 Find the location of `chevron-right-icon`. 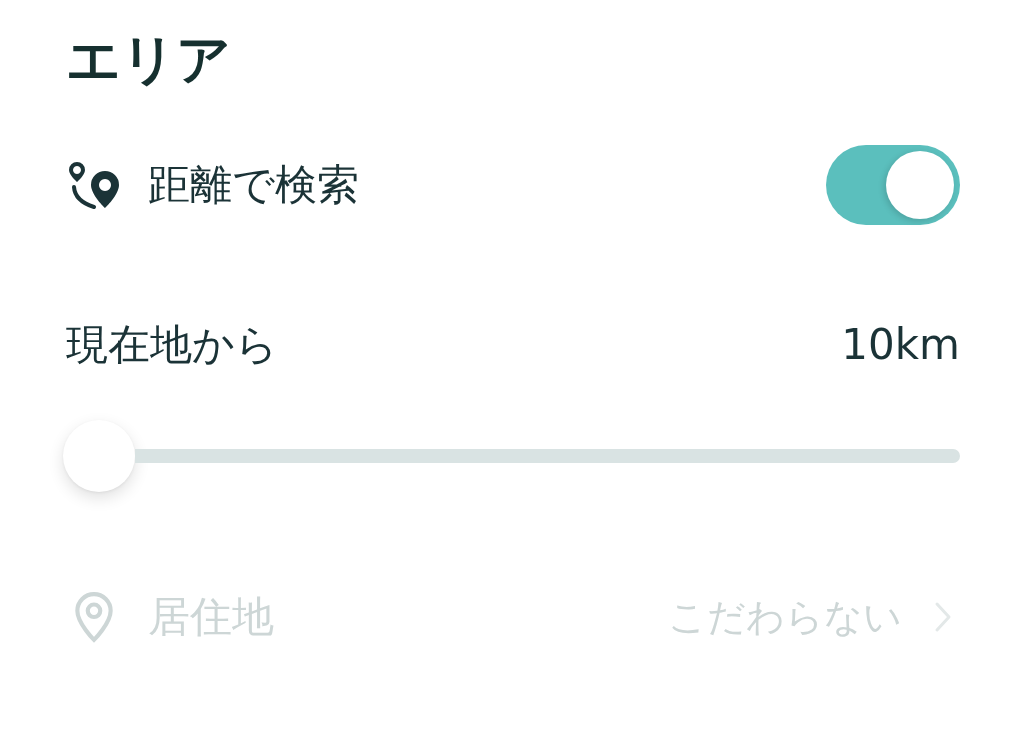

chevron-right-icon is located at coordinates (943, 617).